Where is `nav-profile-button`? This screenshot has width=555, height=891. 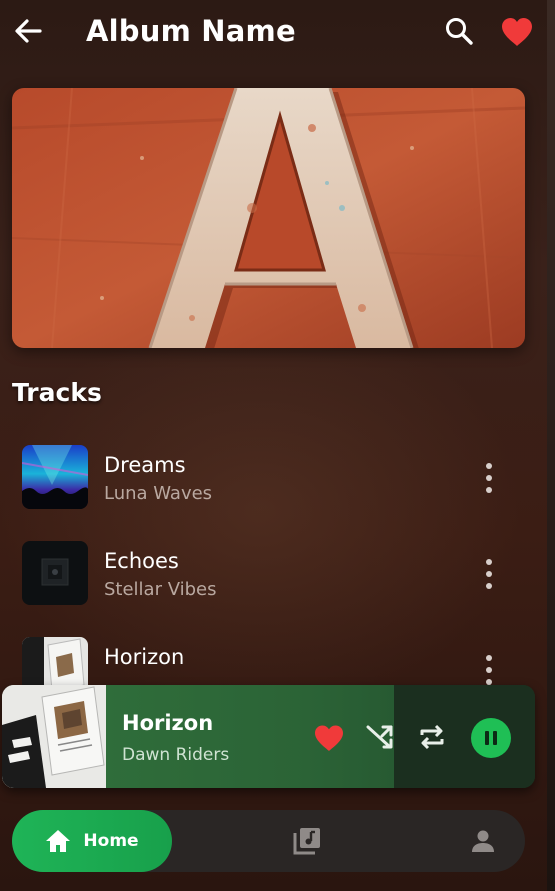 nav-profile-button is located at coordinates (483, 841).